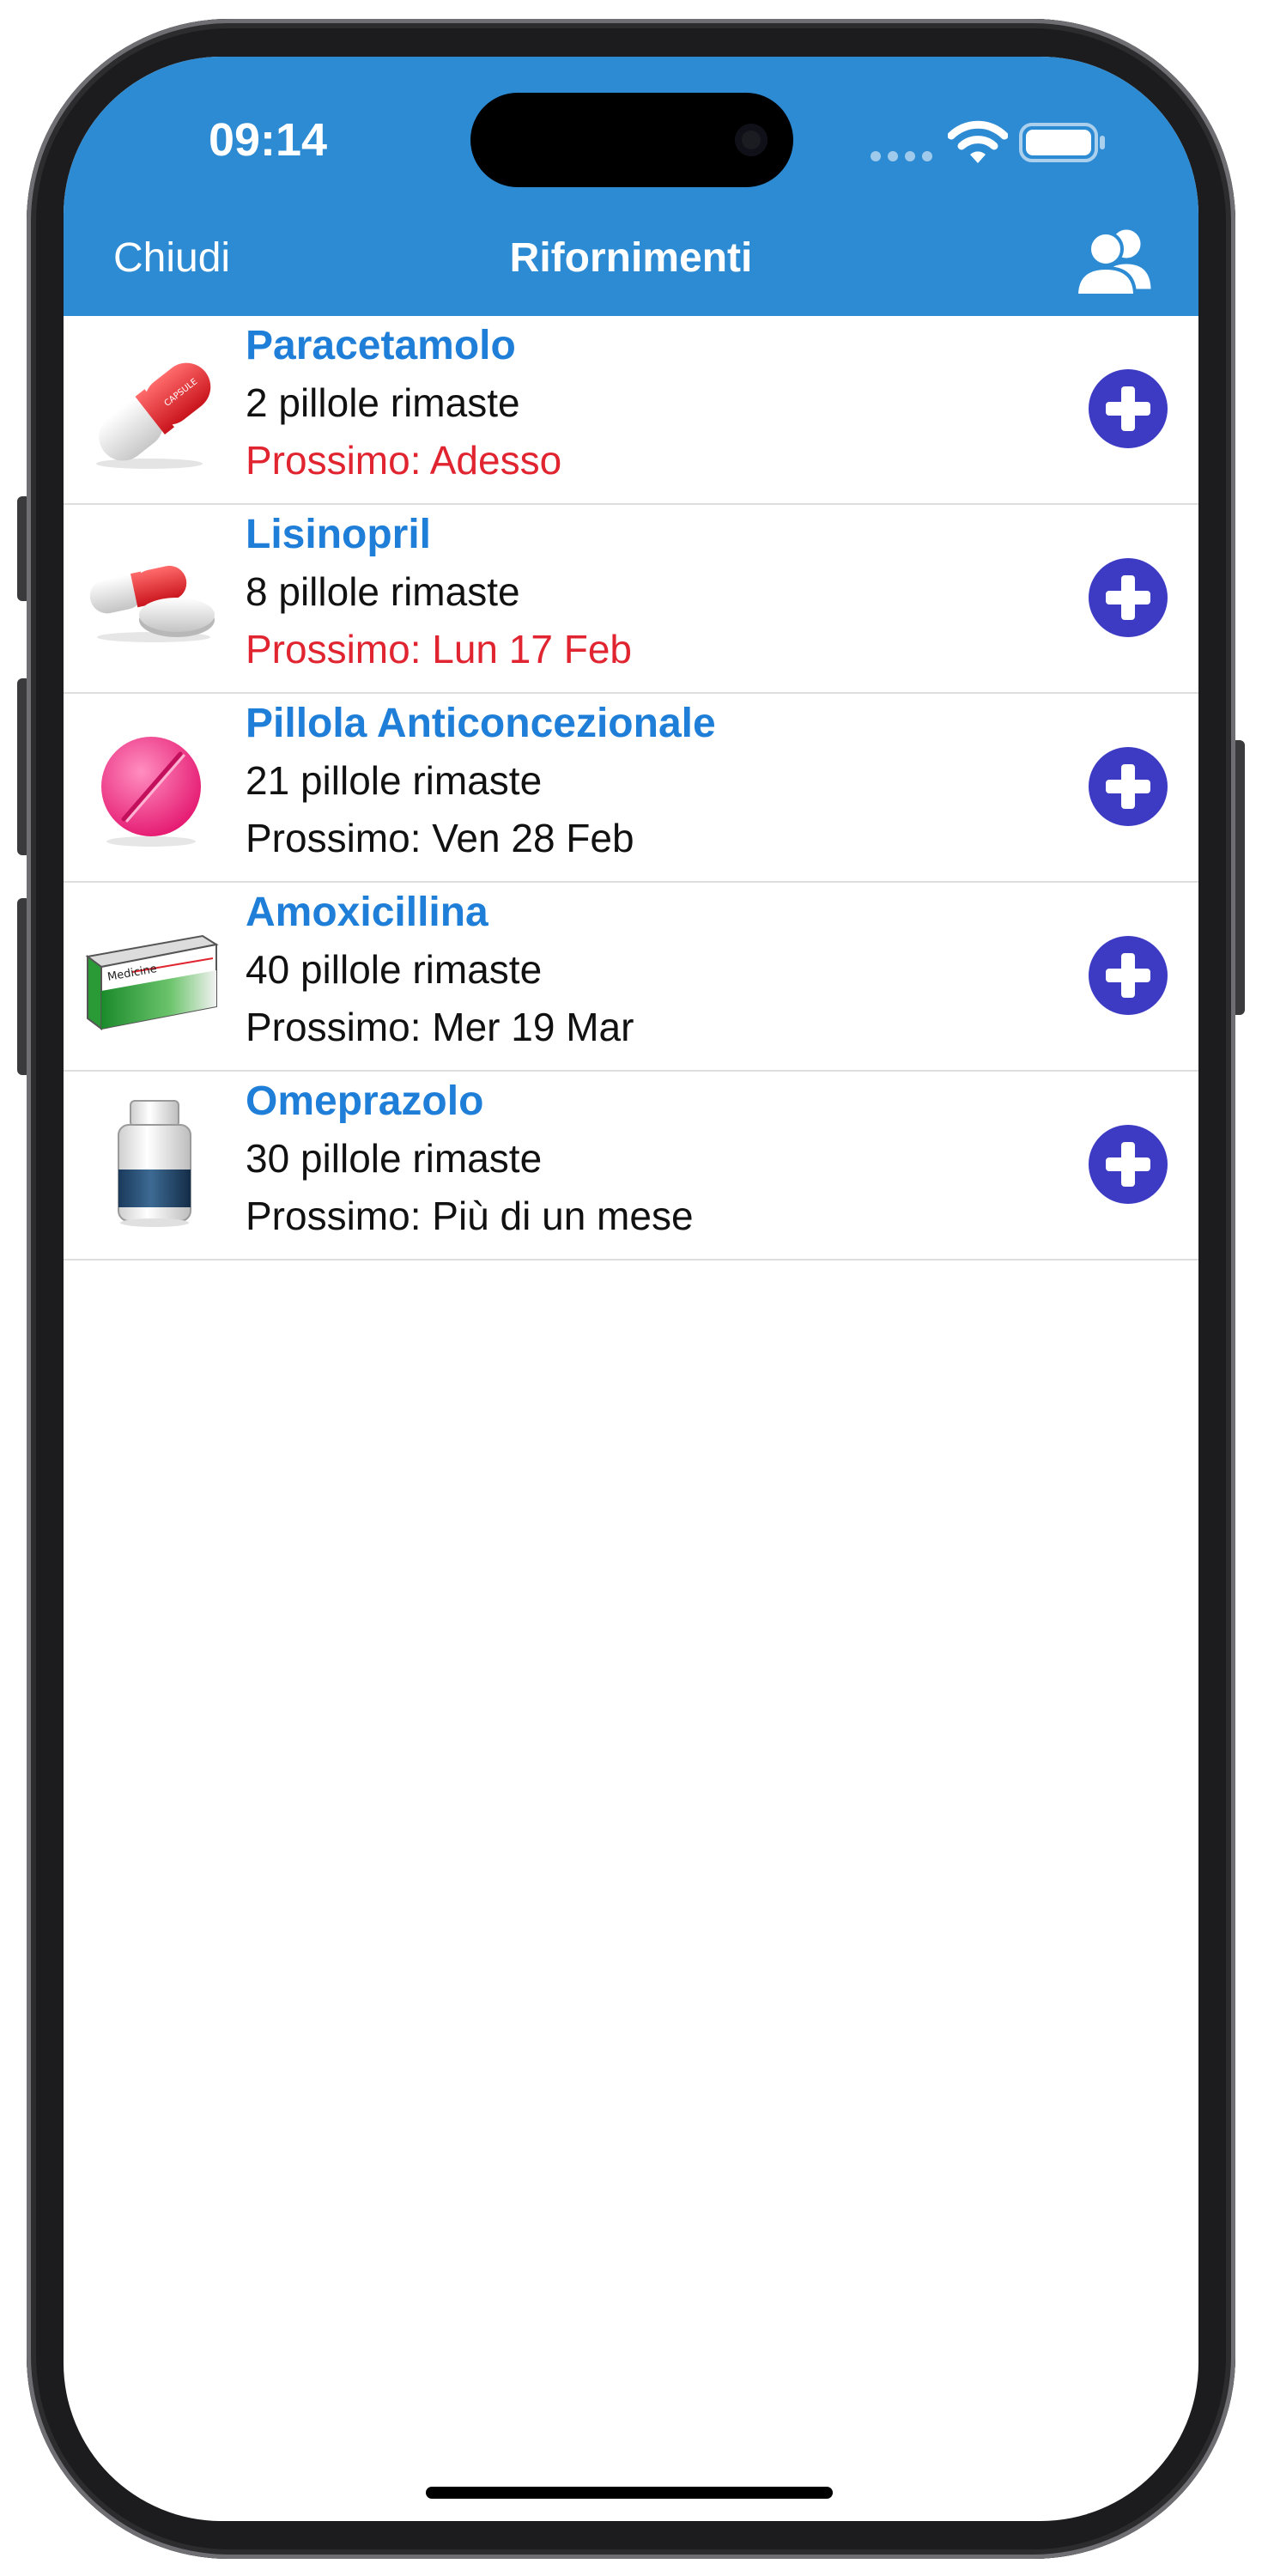  I want to click on pills-remaining: 30 pillole rimaste, so click(394, 1158).